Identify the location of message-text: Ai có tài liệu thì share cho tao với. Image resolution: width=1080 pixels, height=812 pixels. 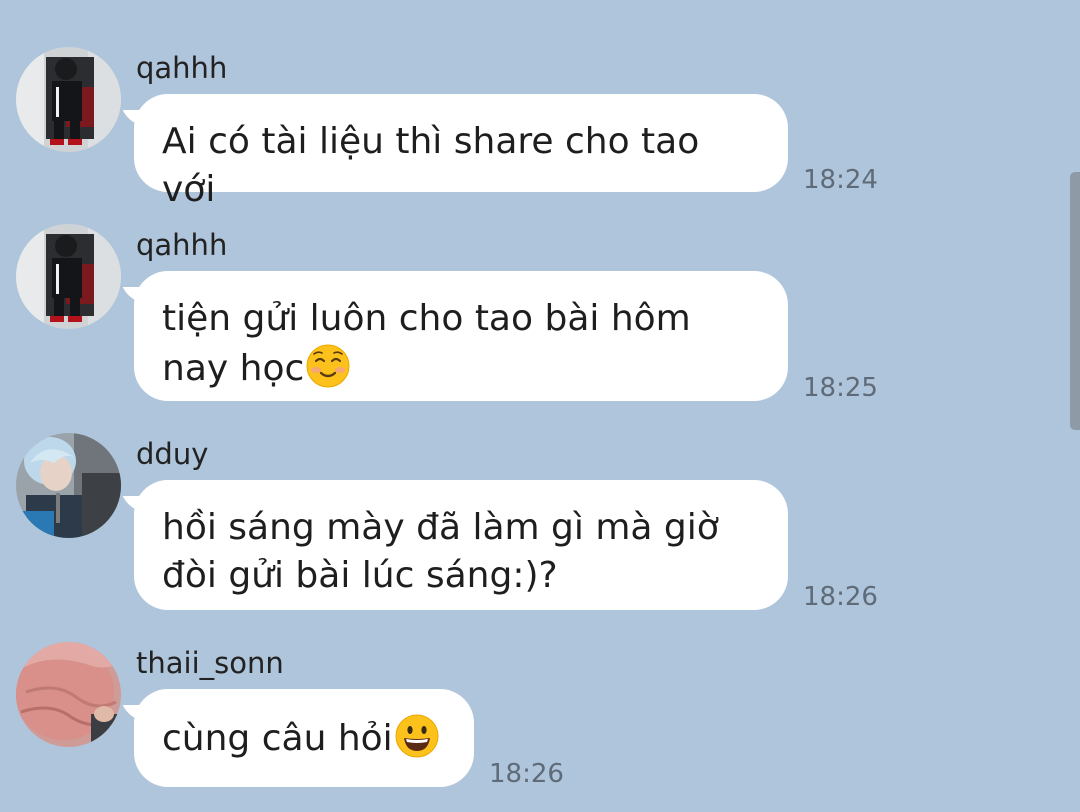
(436, 165).